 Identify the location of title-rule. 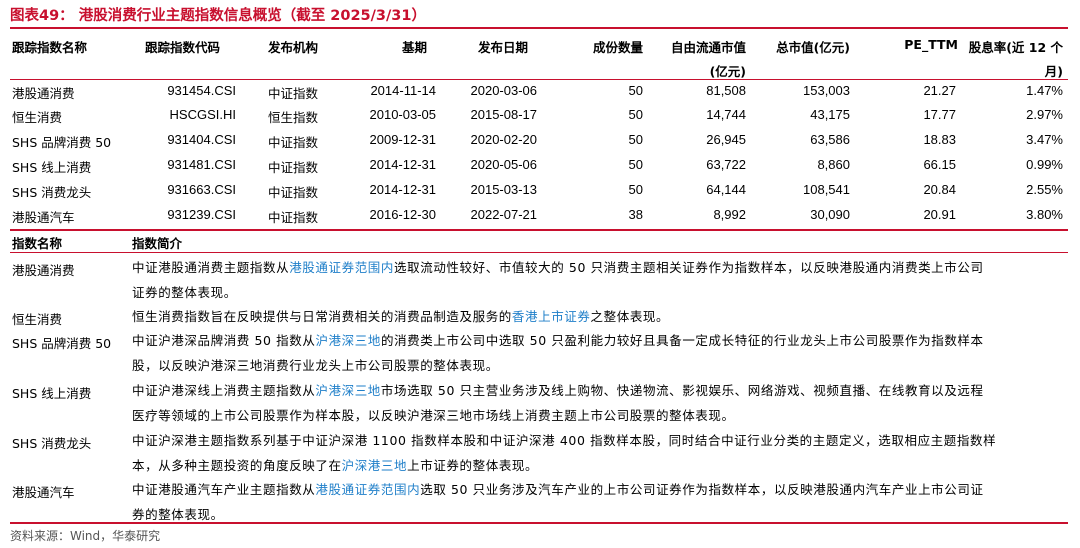
(539, 28).